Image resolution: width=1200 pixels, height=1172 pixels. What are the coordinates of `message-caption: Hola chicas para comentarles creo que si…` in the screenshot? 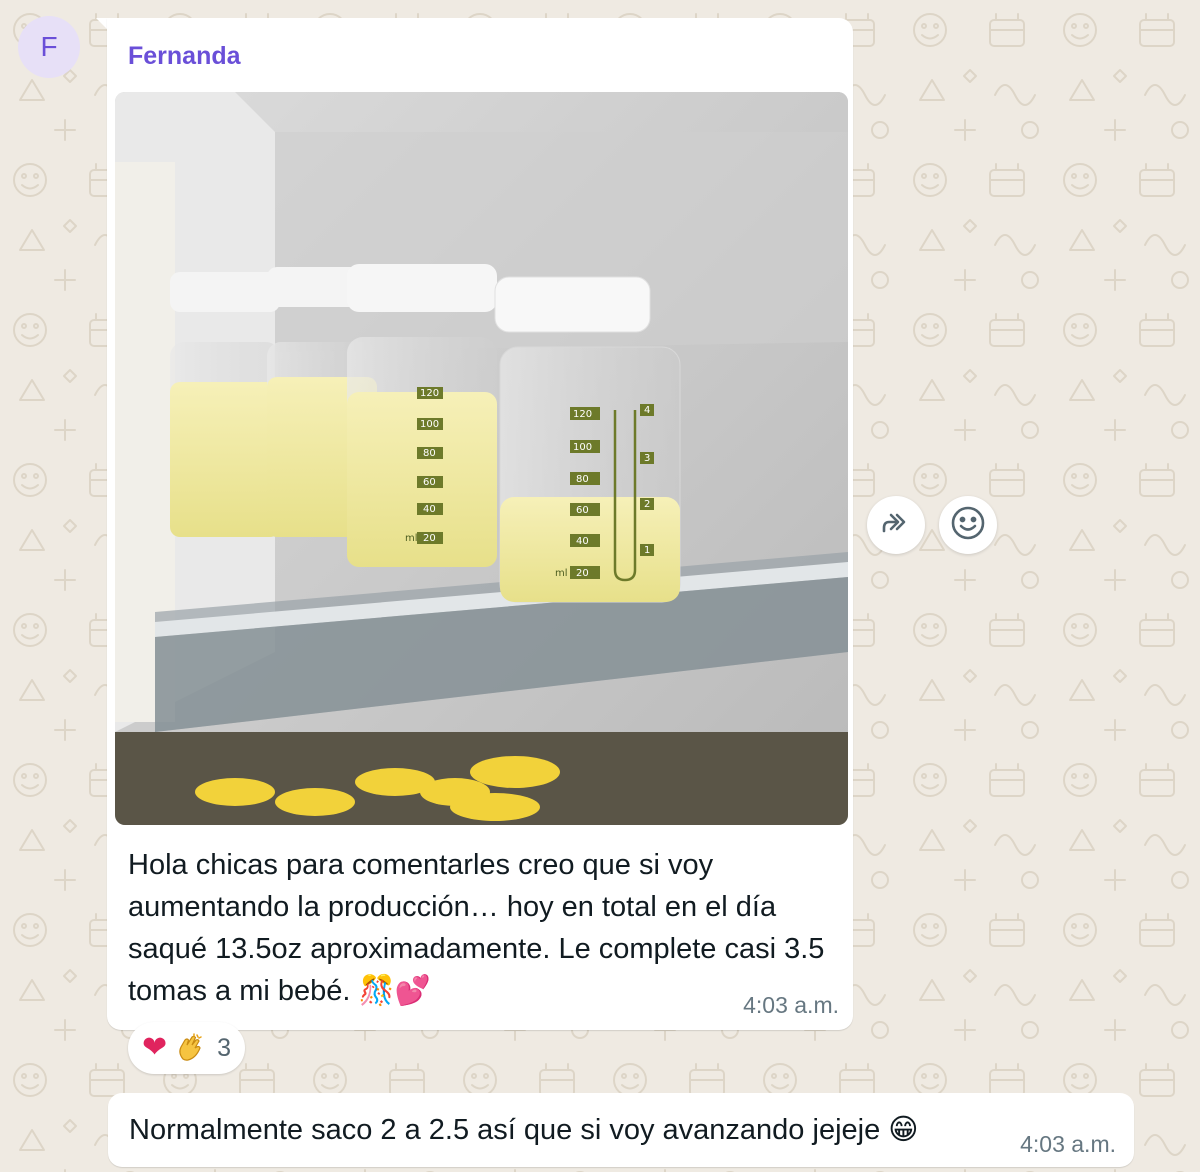 It's located at (476, 928).